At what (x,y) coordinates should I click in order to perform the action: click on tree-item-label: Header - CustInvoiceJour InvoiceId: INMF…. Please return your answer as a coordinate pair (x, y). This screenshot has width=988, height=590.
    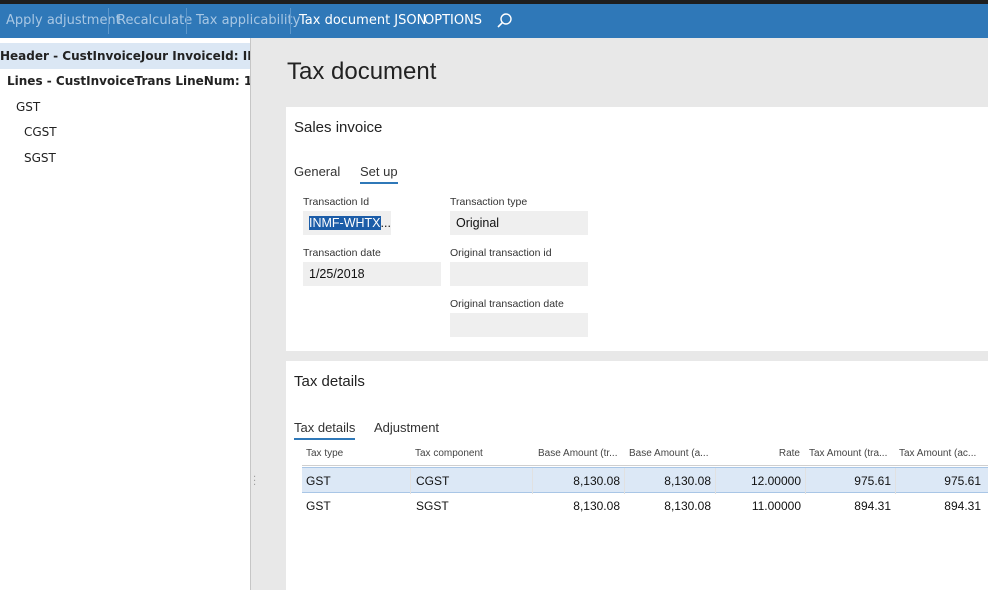
    Looking at the image, I should click on (125, 56).